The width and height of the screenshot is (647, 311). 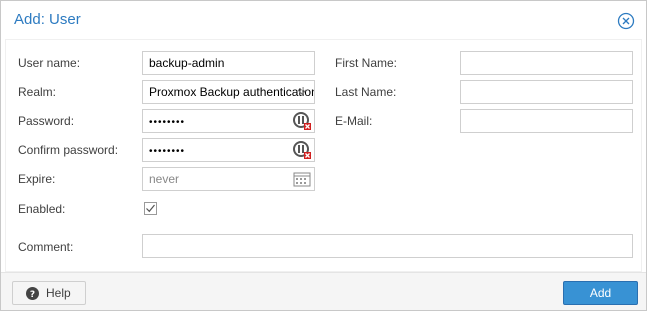 I want to click on question-circle-icon: ?, so click(x=32, y=293).